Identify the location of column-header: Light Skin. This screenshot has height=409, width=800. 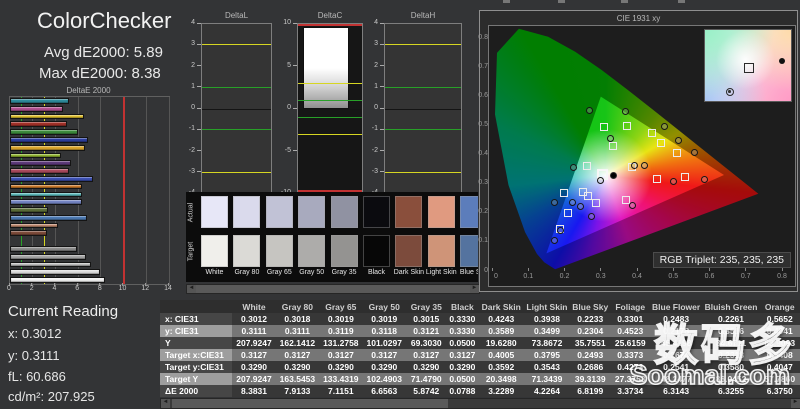
(547, 306).